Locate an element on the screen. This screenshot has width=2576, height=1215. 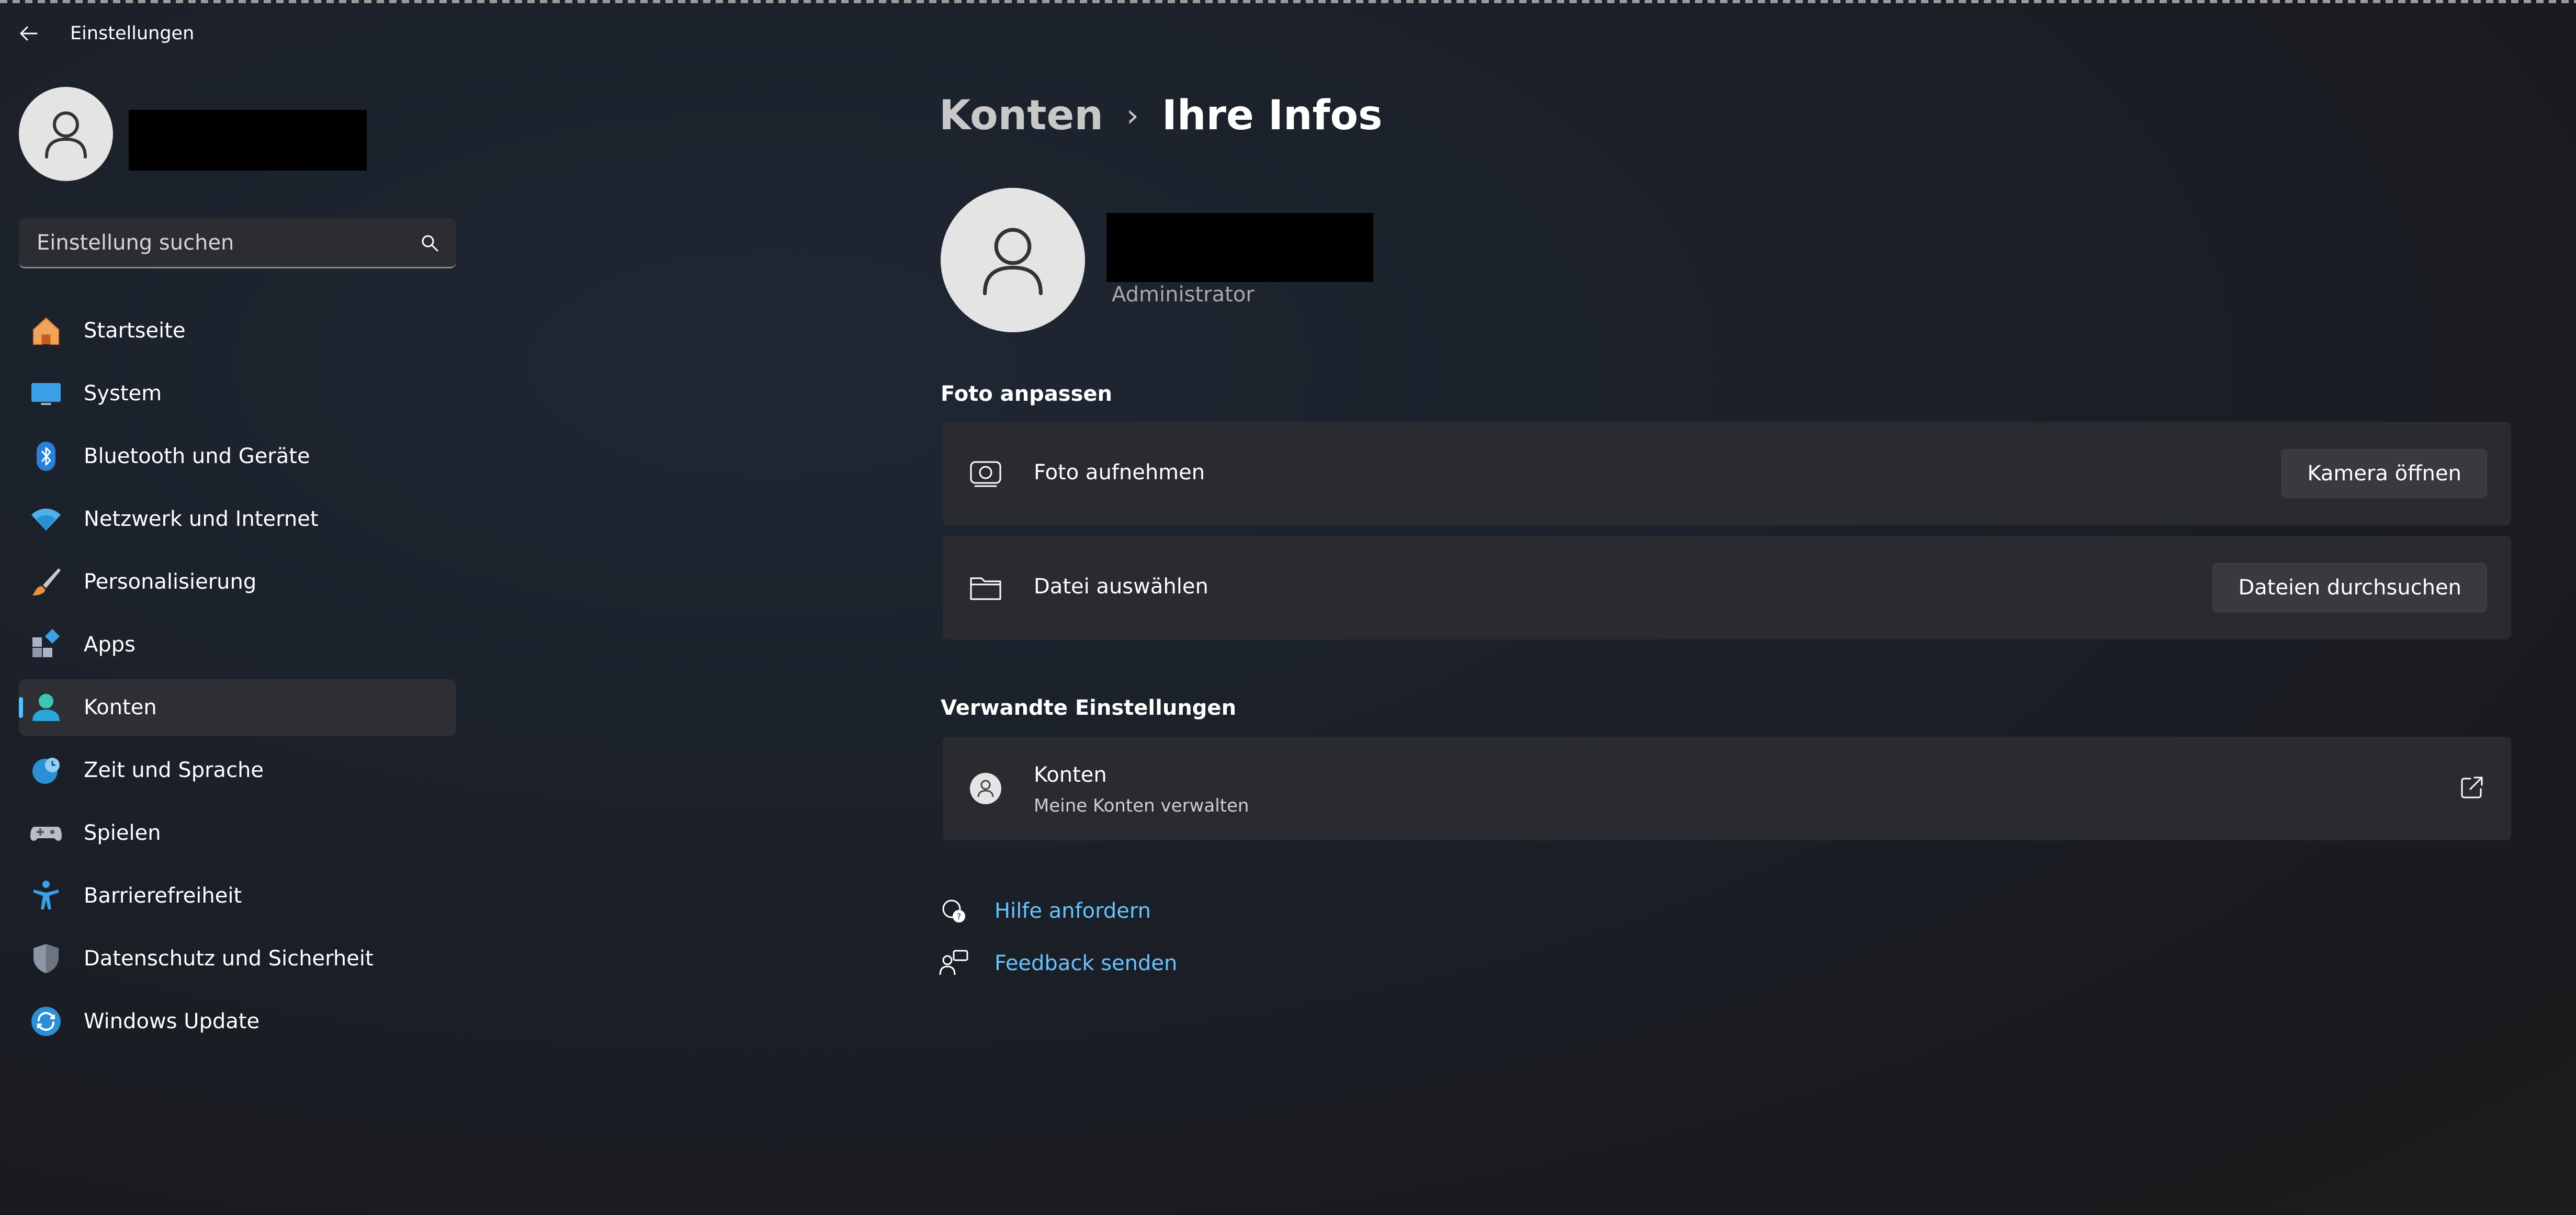
card-related-accounts: Konten Meine Konten verwalten is located at coordinates (1727, 789).